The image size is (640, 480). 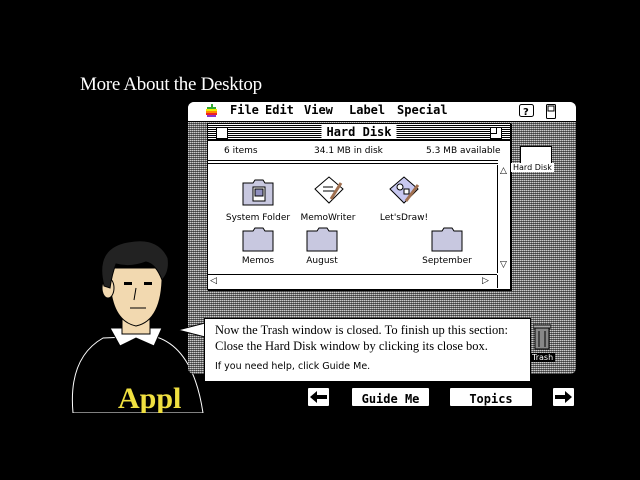 What do you see at coordinates (318, 110) in the screenshot?
I see `menu-view: View` at bounding box center [318, 110].